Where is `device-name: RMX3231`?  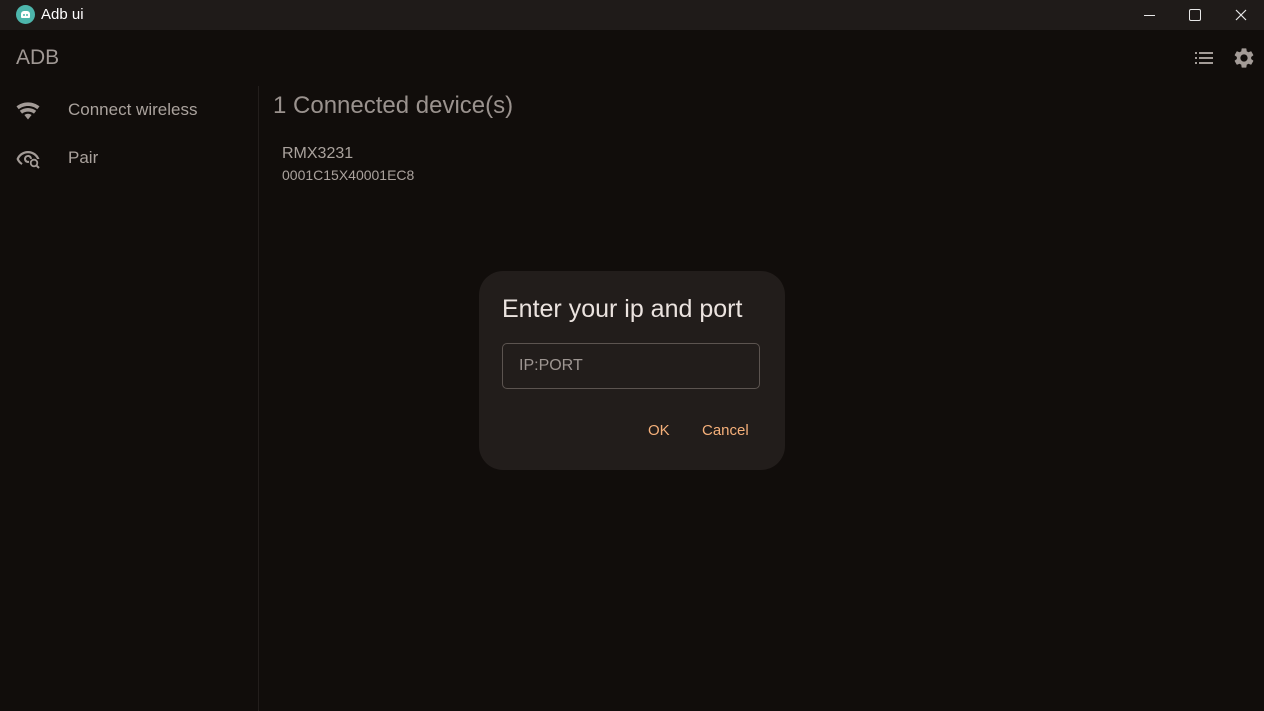
device-name: RMX3231 is located at coordinates (317, 154).